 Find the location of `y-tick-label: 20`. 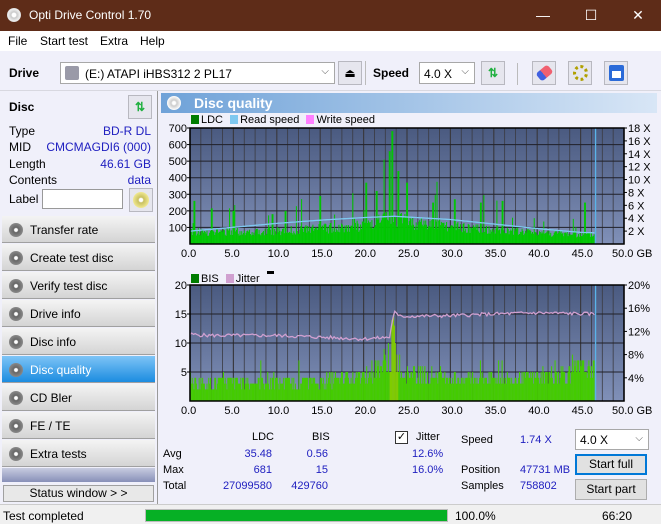

y-tick-label: 20 is located at coordinates (181, 286).